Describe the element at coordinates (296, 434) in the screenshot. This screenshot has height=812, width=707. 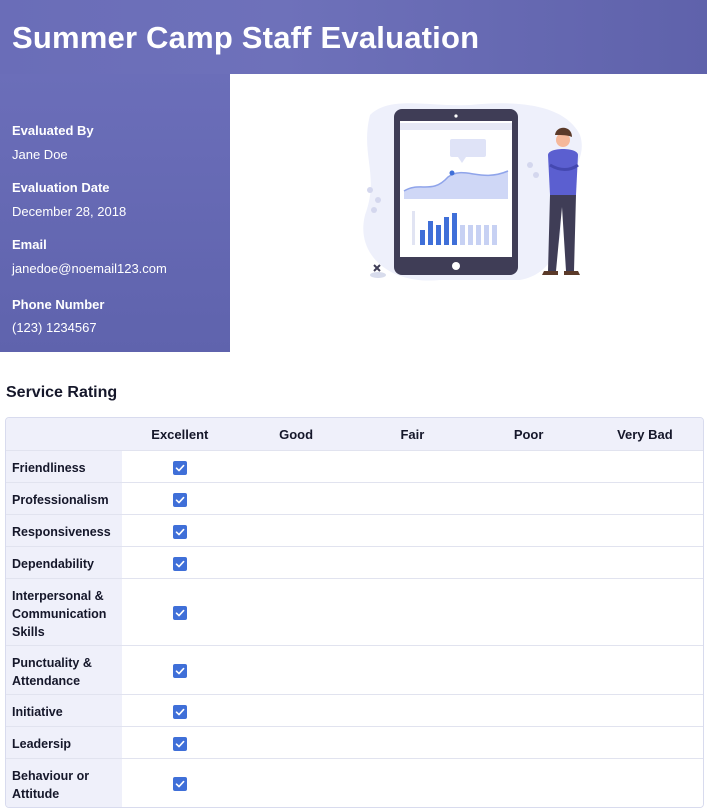
I see `column-good: Good` at that location.